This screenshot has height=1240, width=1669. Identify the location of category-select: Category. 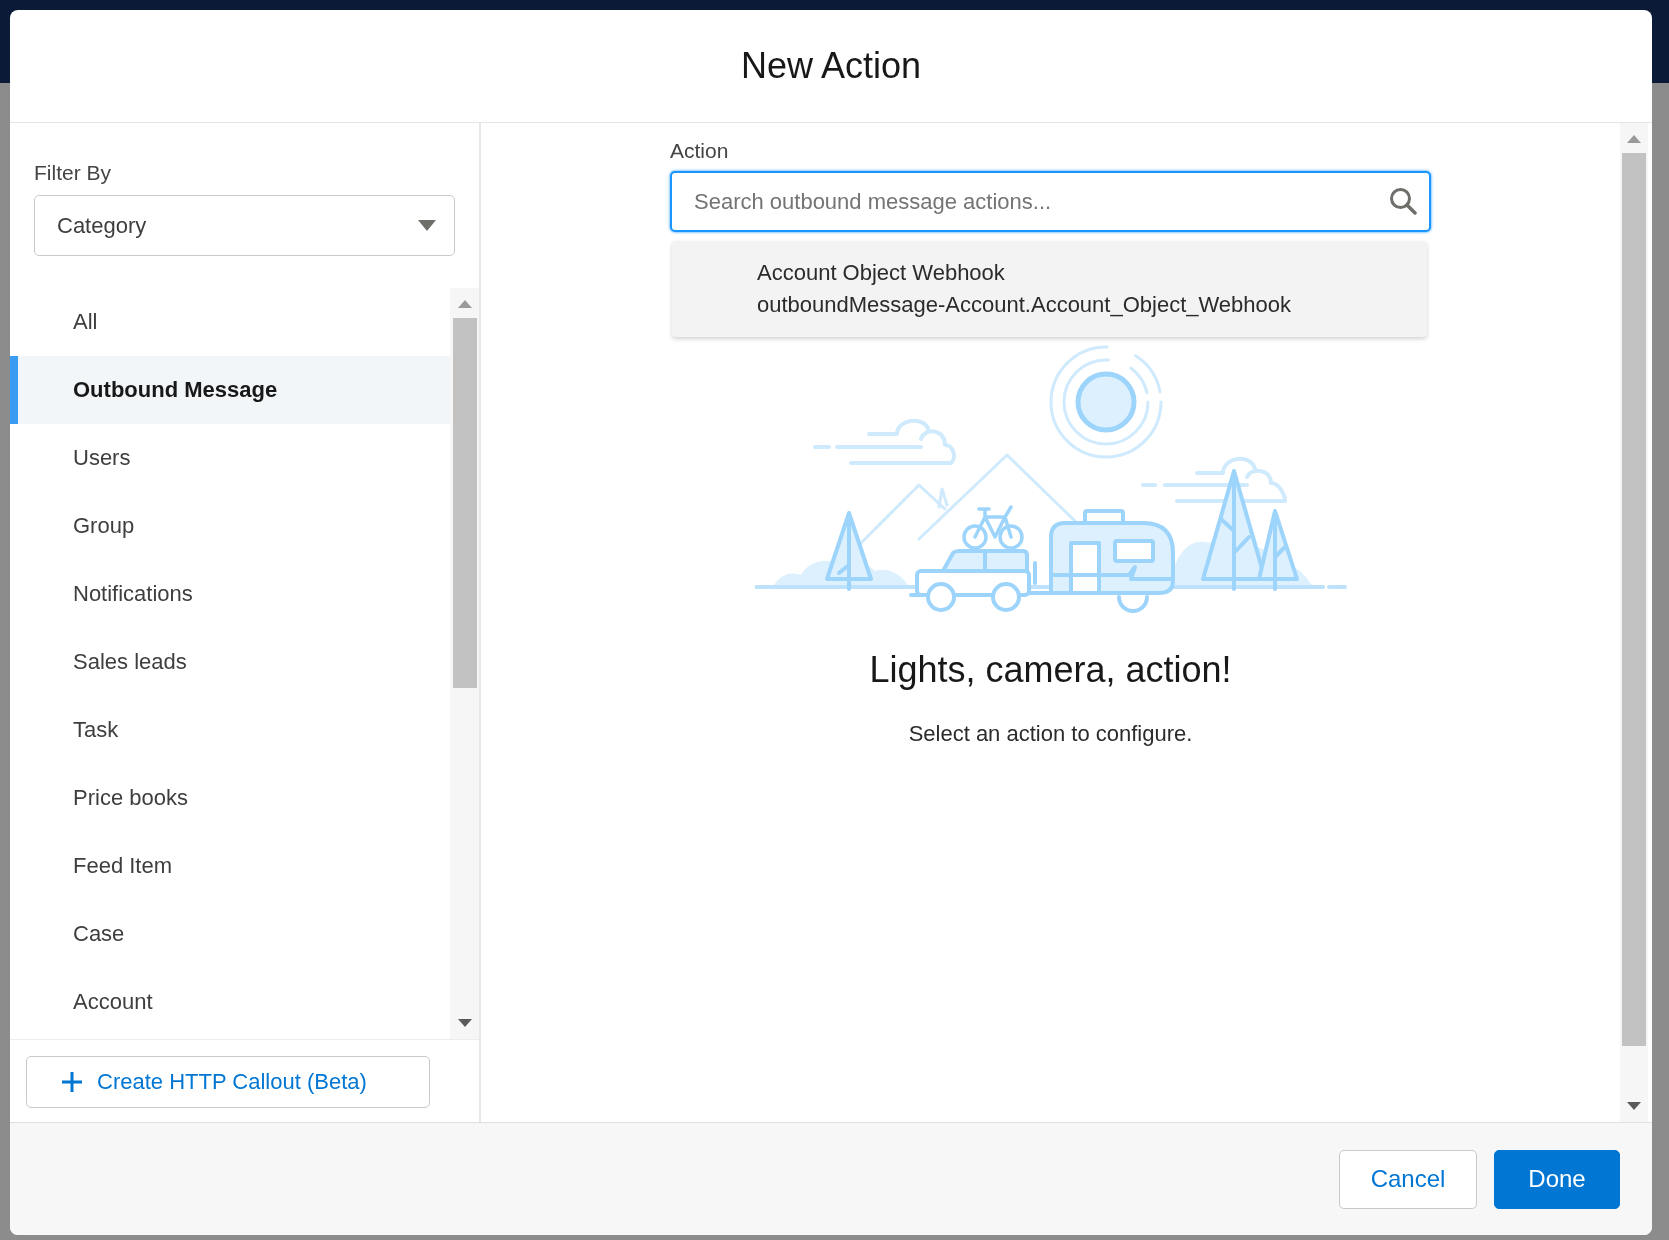
(244, 225).